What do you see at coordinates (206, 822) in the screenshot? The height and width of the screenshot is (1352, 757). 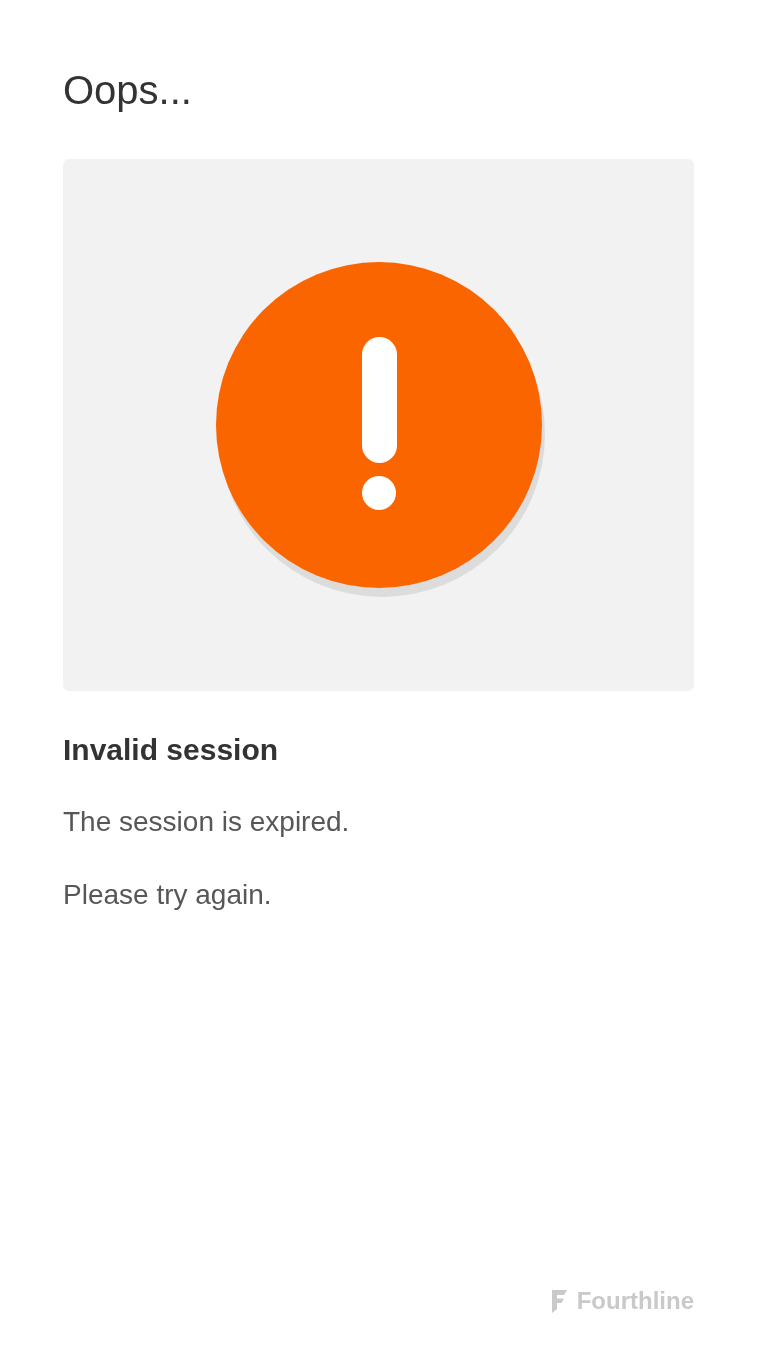 I see `error-message: The session is expired.` at bounding box center [206, 822].